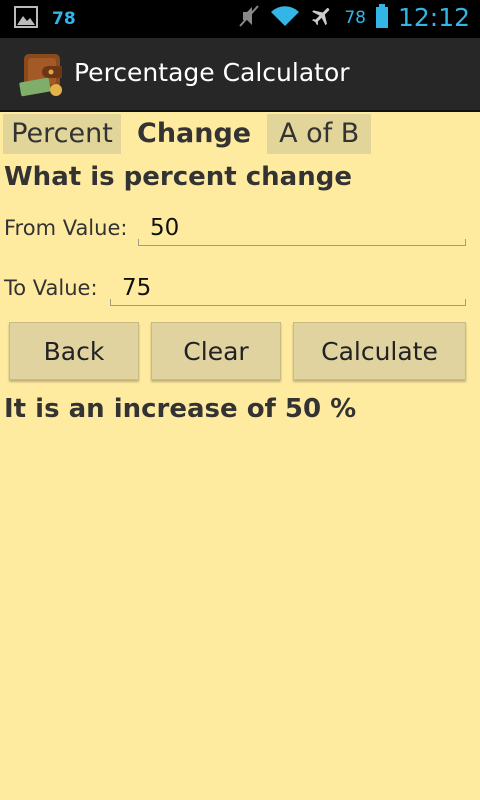  What do you see at coordinates (433, 17) in the screenshot?
I see `clock: 12:12` at bounding box center [433, 17].